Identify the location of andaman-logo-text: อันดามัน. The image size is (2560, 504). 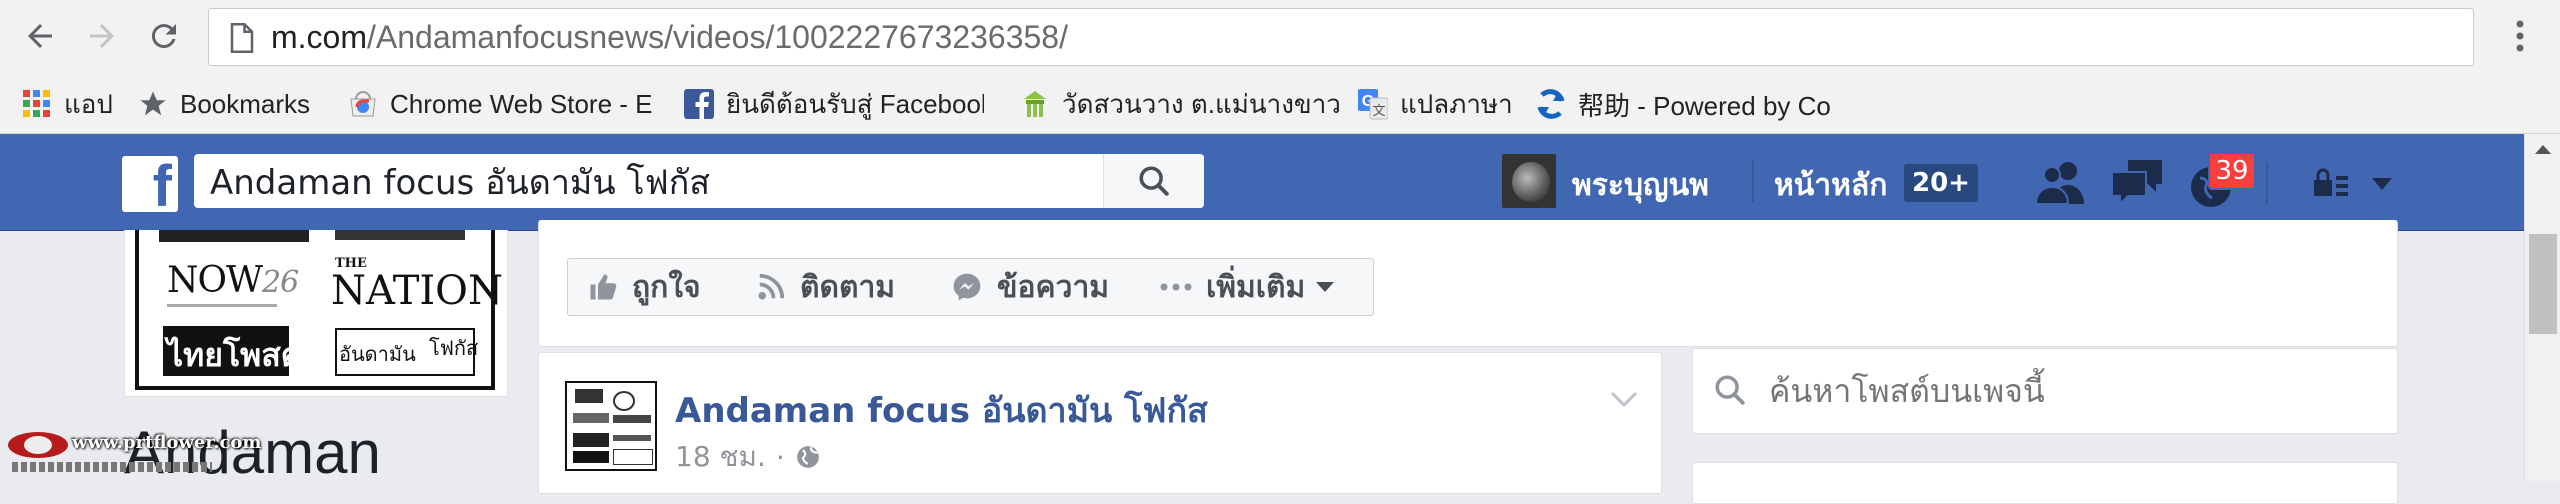
(377, 354).